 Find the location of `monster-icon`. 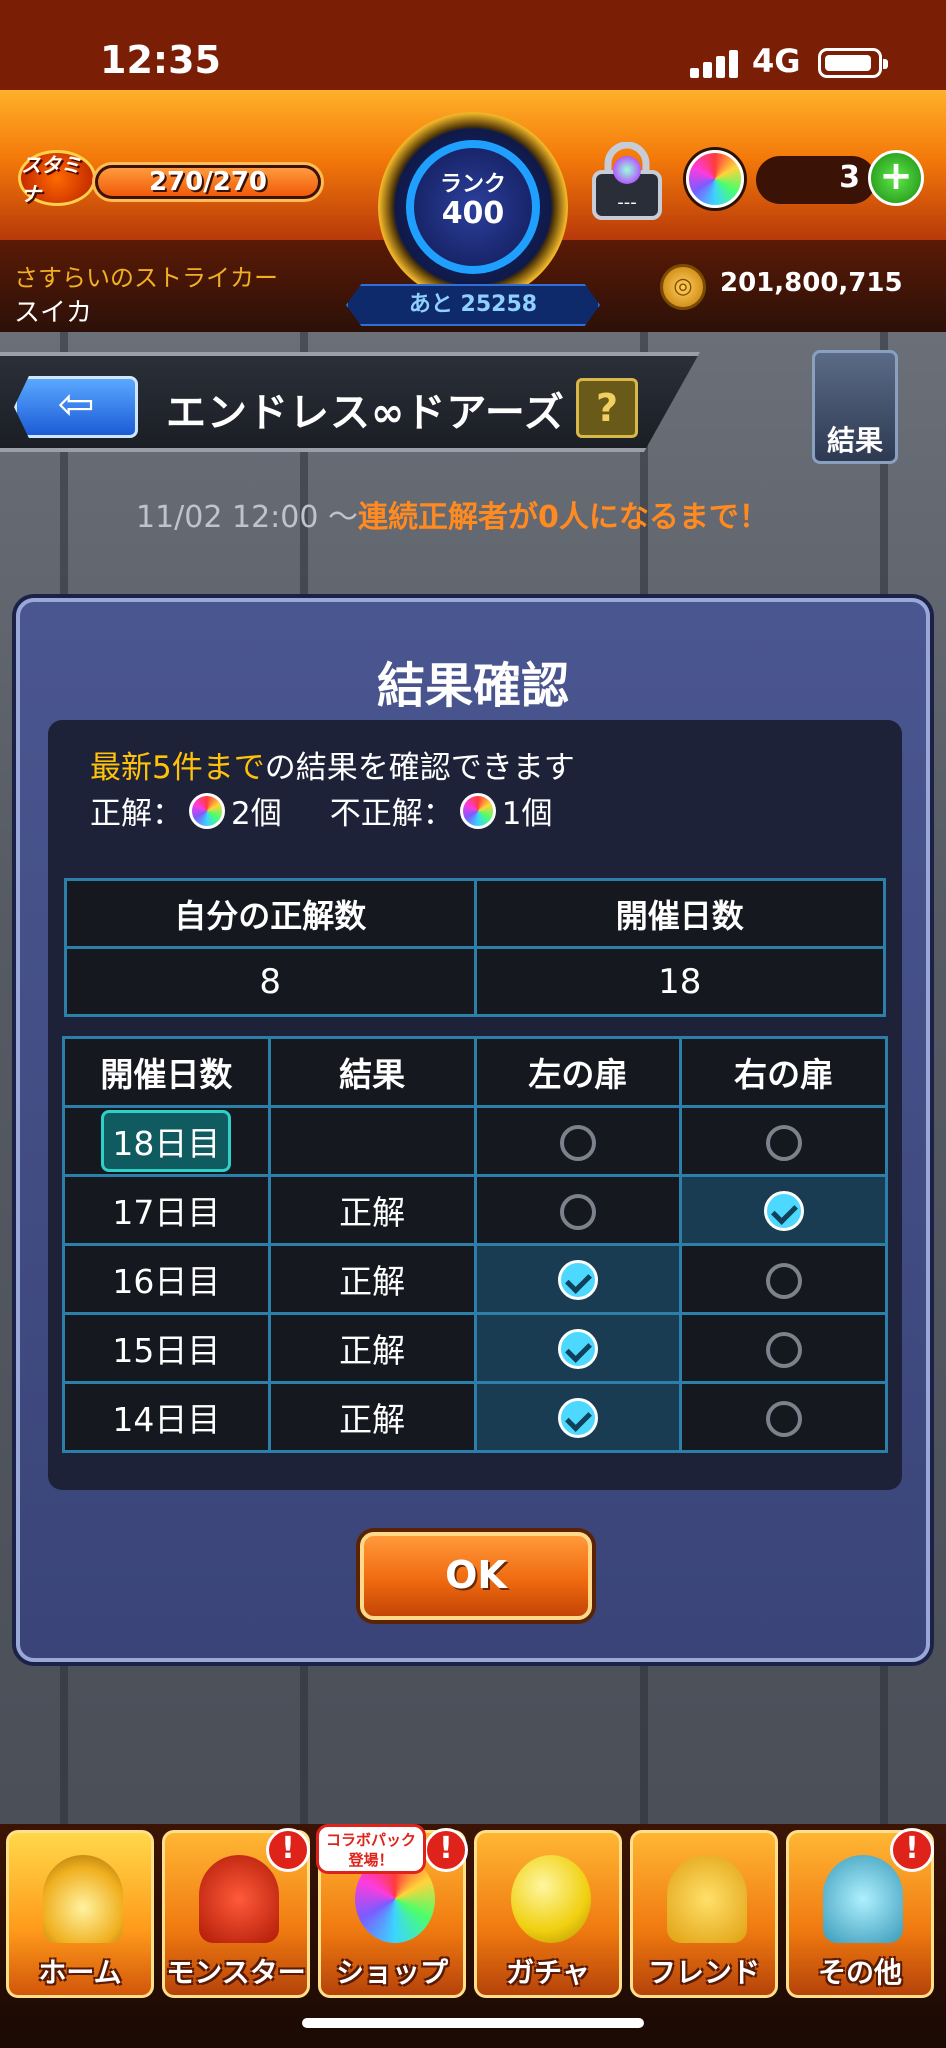

monster-icon is located at coordinates (239, 1899).